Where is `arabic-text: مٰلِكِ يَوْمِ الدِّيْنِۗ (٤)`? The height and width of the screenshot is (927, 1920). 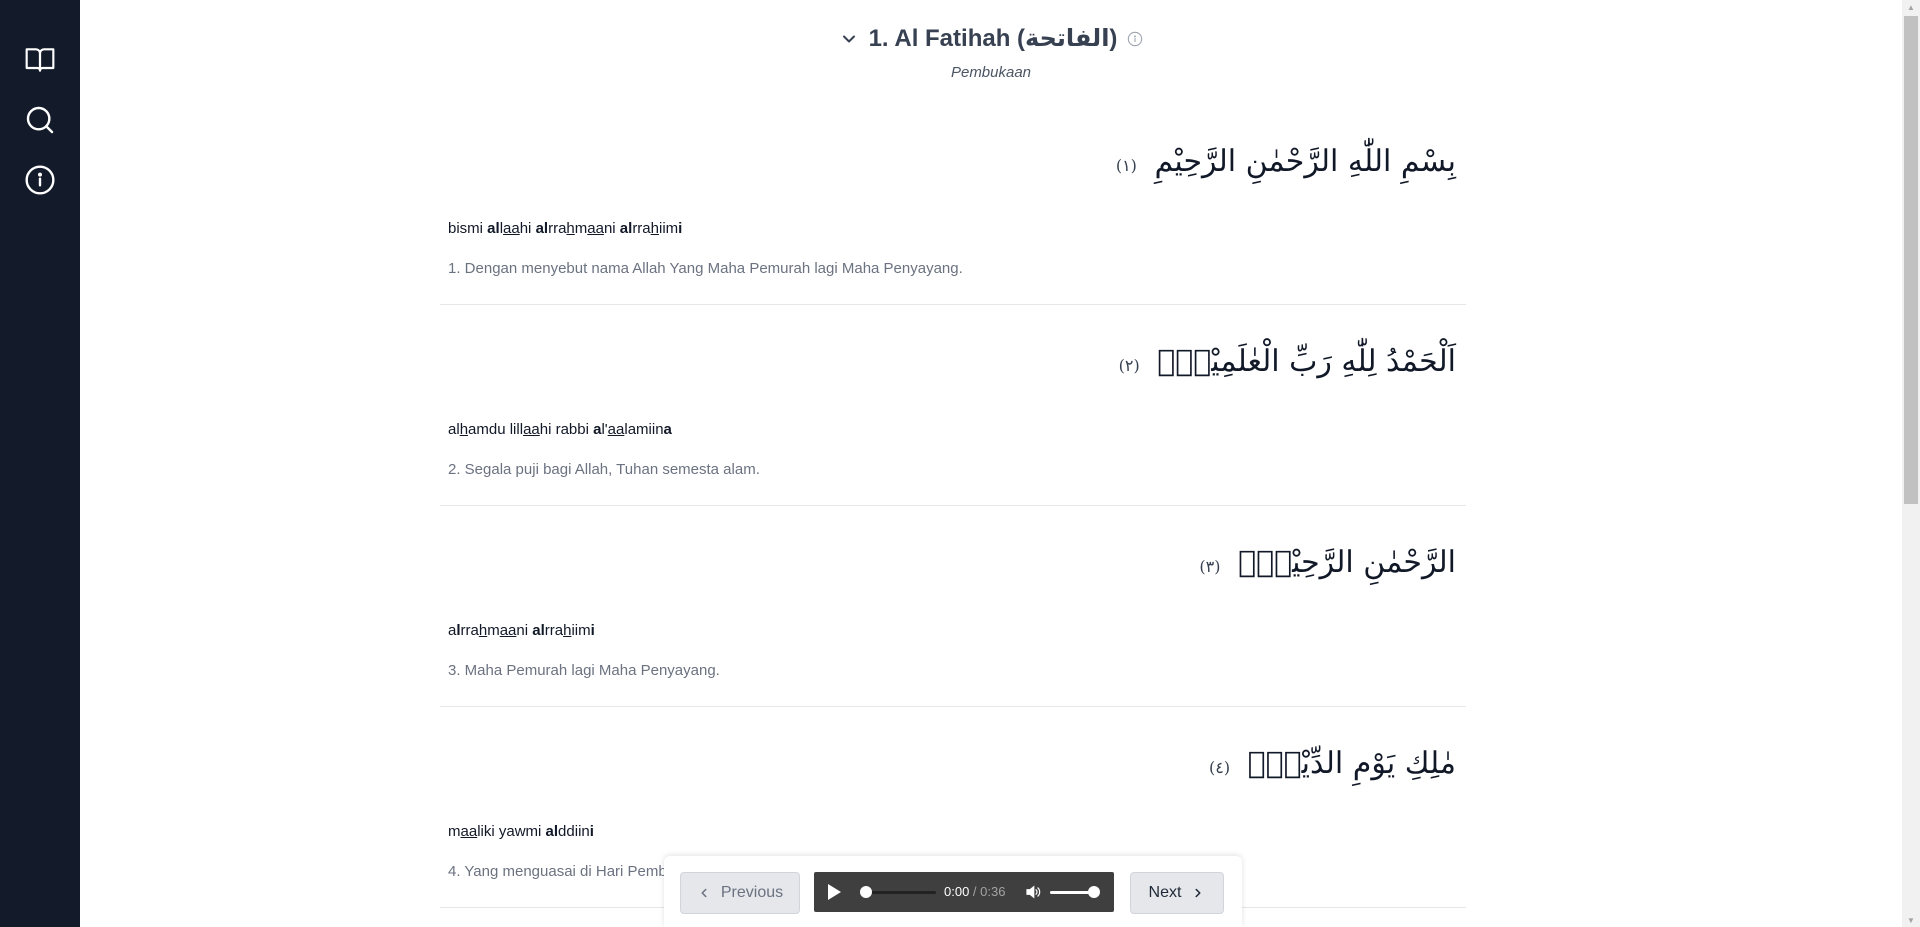 arabic-text: مٰلِكِ يَوْمِ الدِّيْنِۗ (٤) is located at coordinates (1332, 763).